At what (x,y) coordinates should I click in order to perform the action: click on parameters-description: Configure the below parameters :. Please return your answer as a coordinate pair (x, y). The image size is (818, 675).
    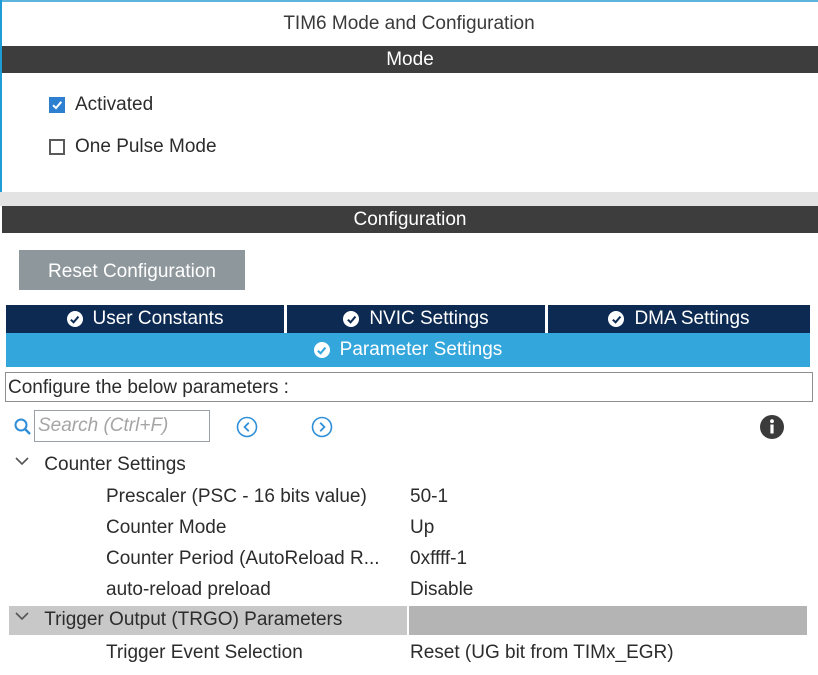
    Looking at the image, I should click on (409, 387).